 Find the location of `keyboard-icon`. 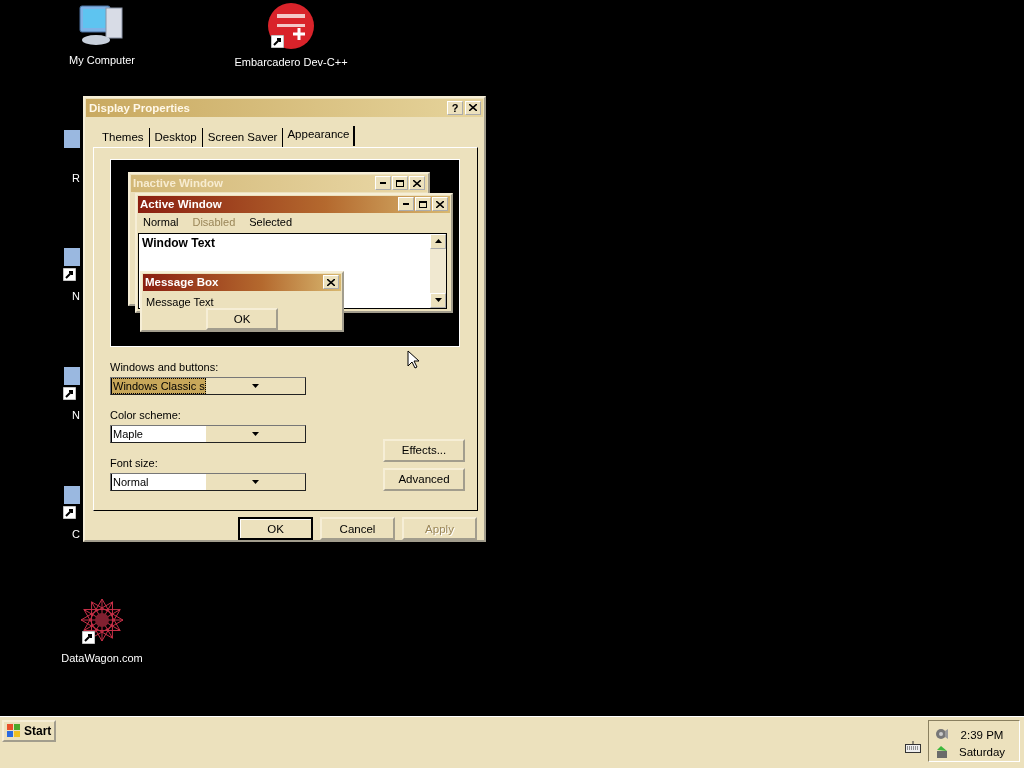

keyboard-icon is located at coordinates (913, 747).